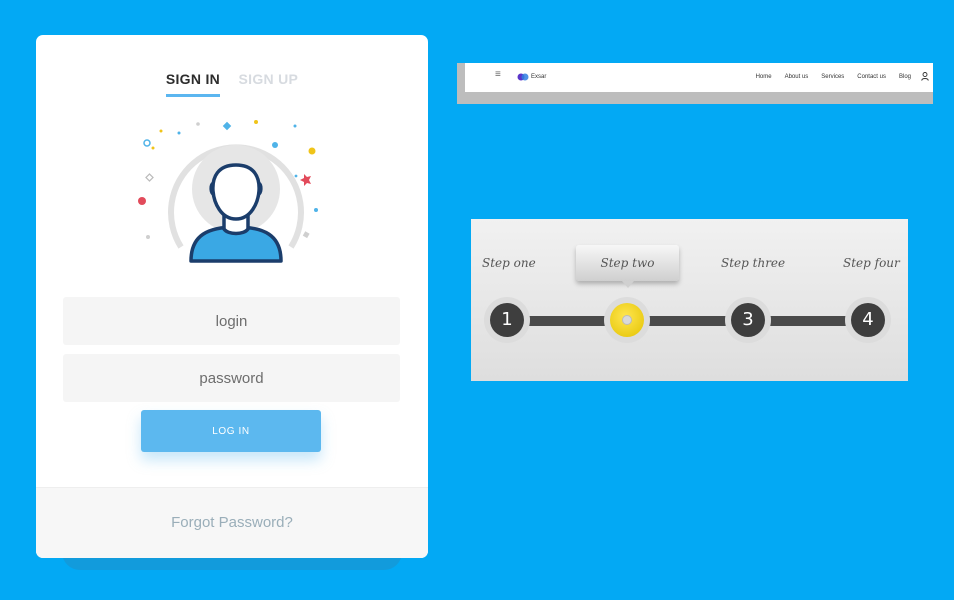 The height and width of the screenshot is (600, 954). I want to click on nav-links: Home About us Services Contact us Blog, so click(833, 77).